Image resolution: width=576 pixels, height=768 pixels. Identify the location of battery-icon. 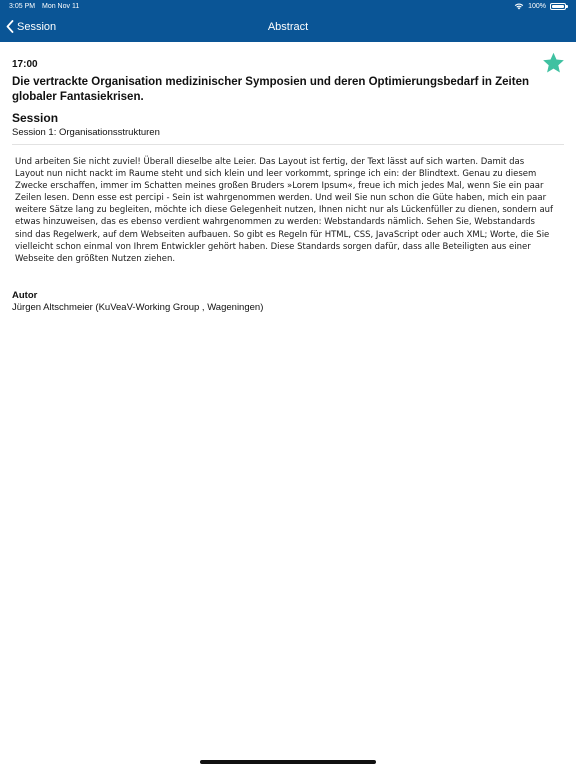
(559, 6).